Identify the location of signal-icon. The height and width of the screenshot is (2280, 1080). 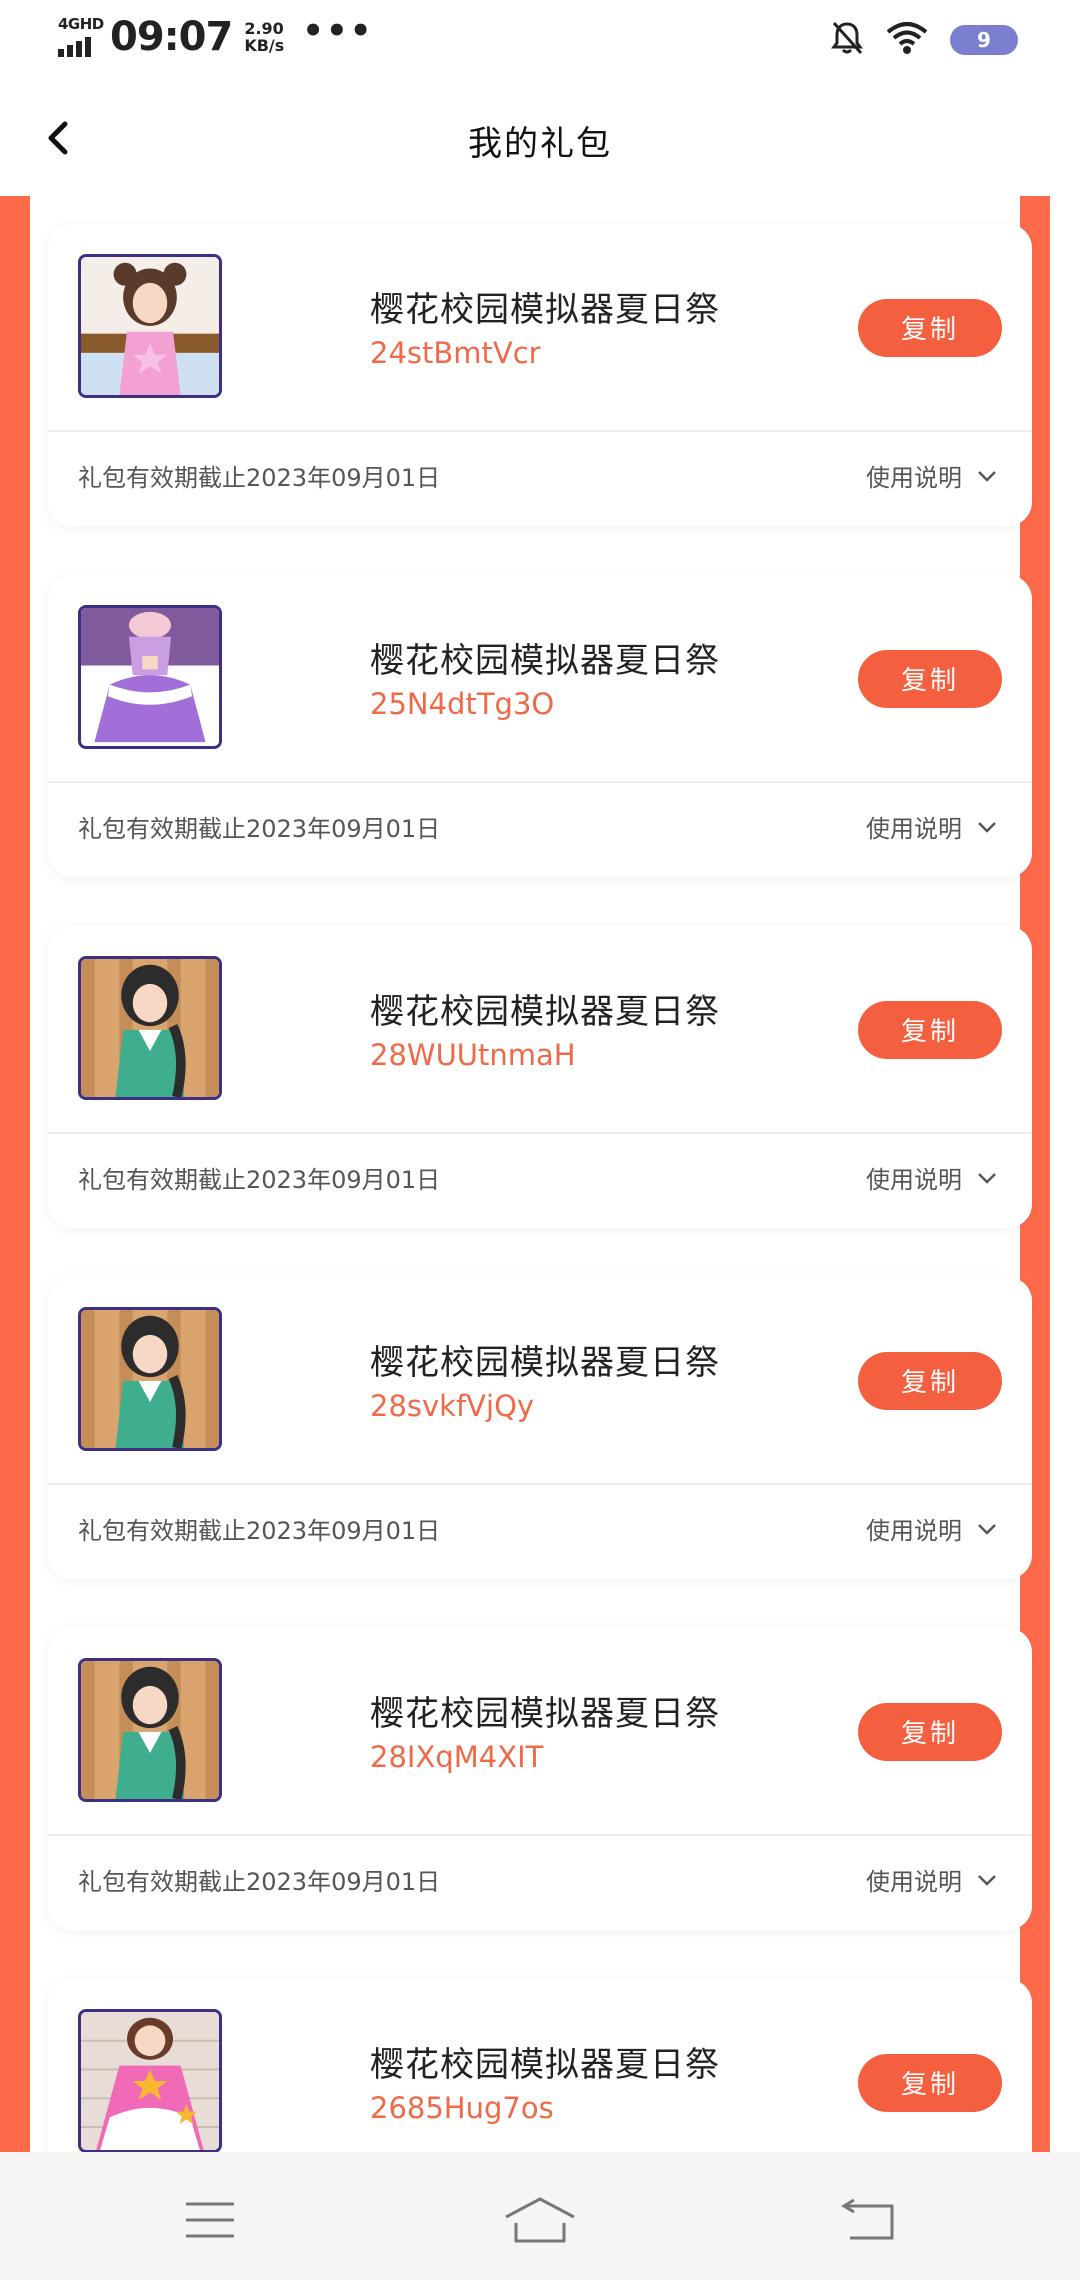
(74, 47).